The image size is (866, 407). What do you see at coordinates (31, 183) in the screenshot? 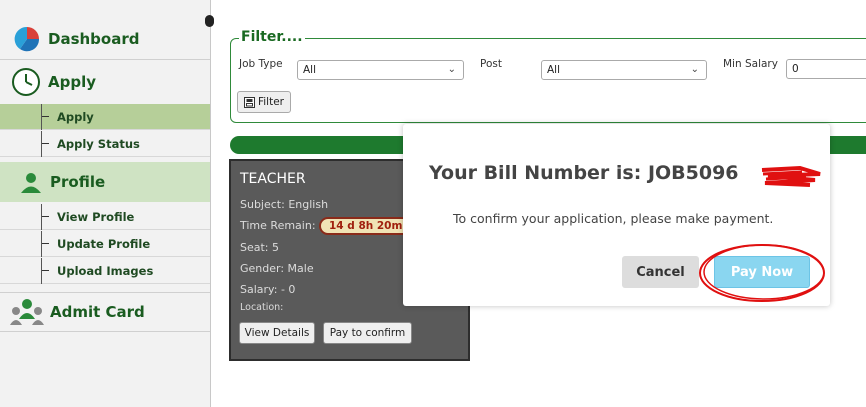
I see `user-icon` at bounding box center [31, 183].